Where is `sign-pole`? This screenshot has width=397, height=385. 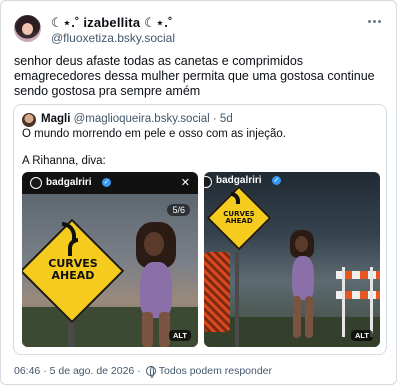 sign-pole is located at coordinates (237, 299).